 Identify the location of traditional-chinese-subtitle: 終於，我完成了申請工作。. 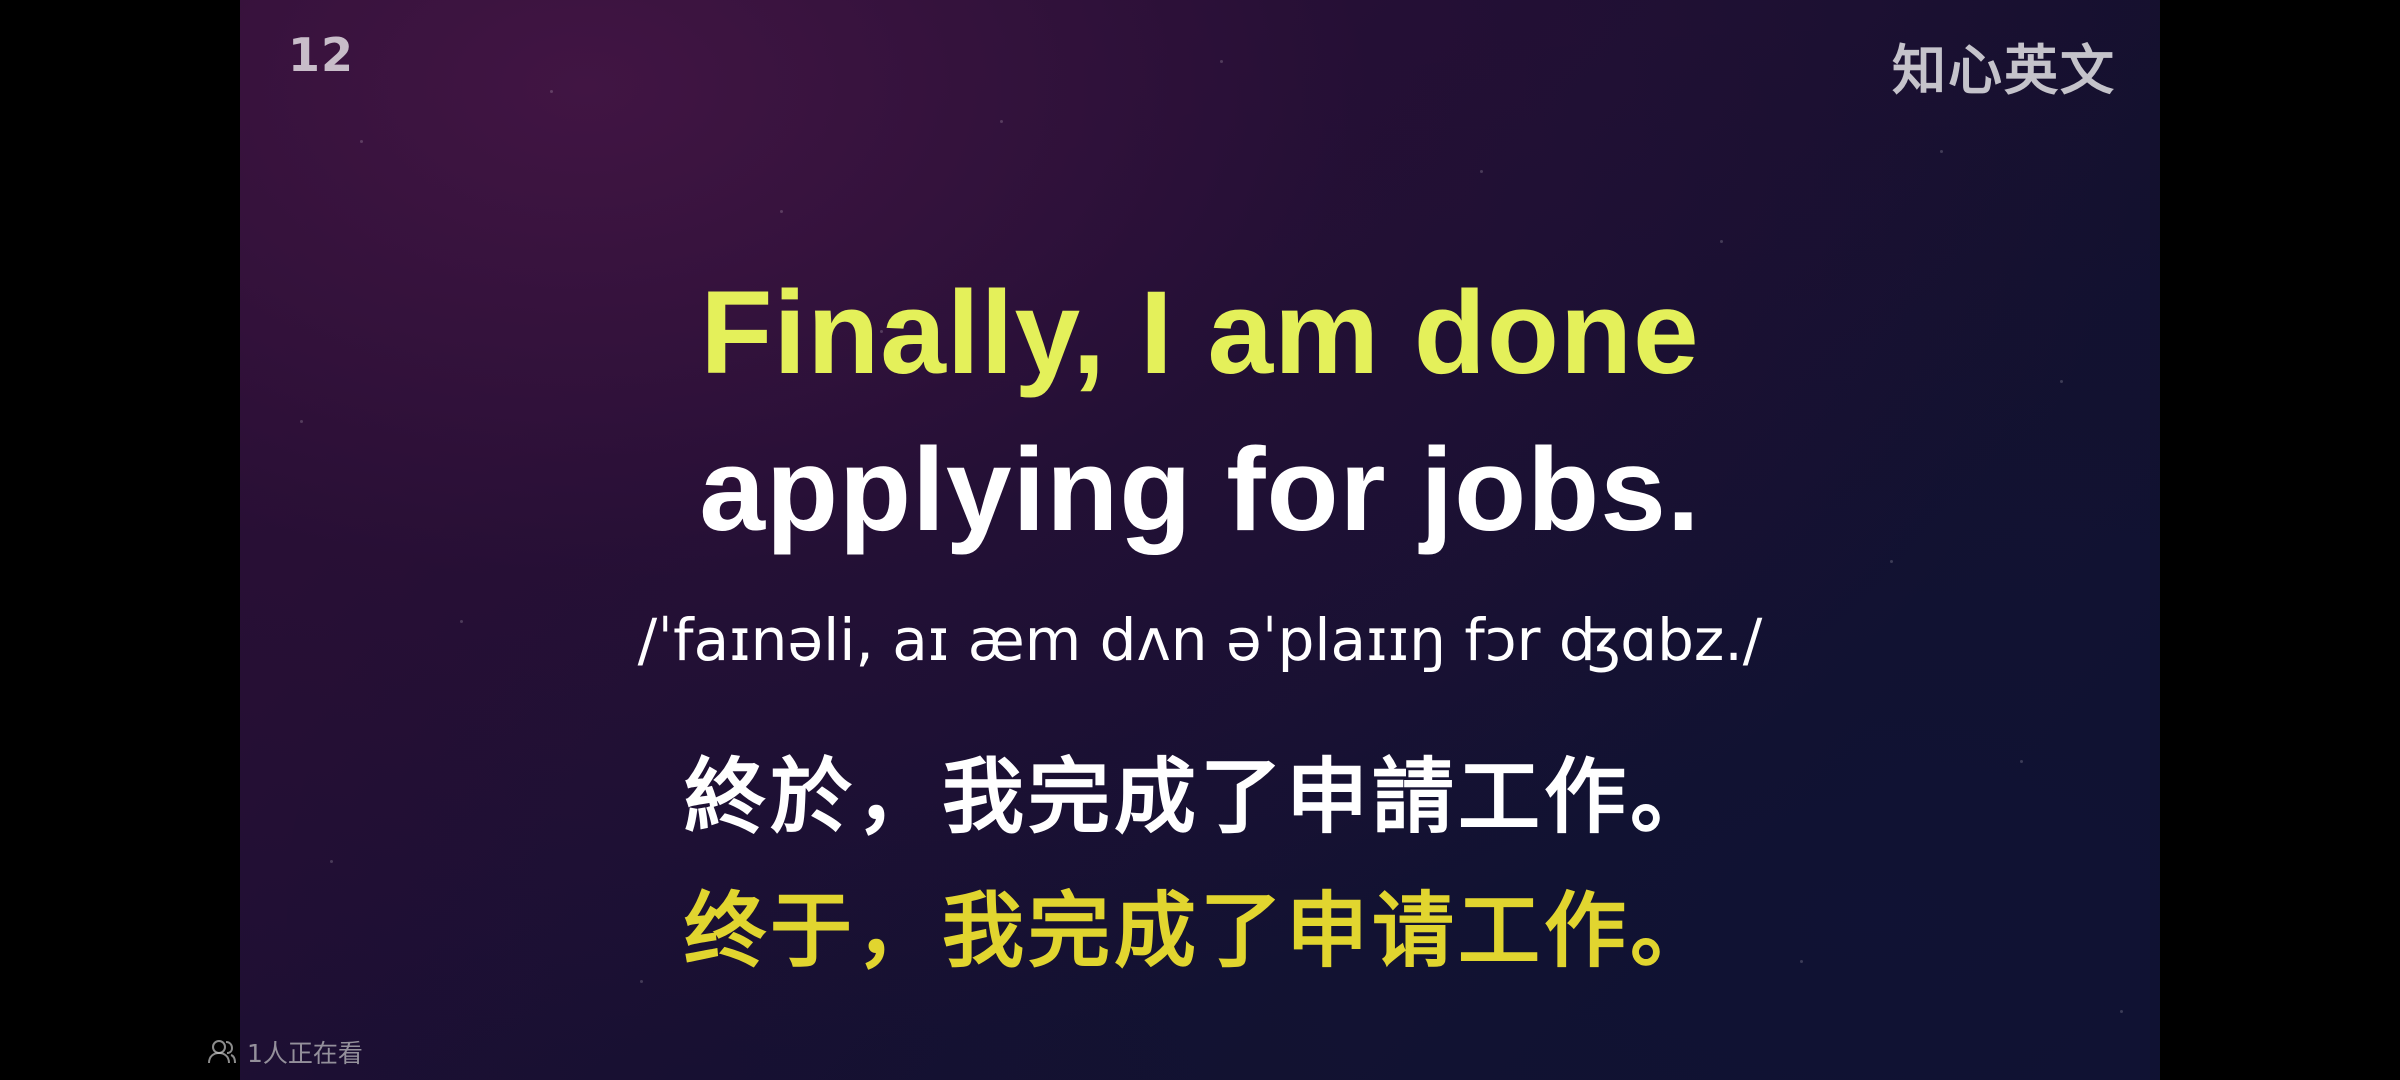
(1199, 797).